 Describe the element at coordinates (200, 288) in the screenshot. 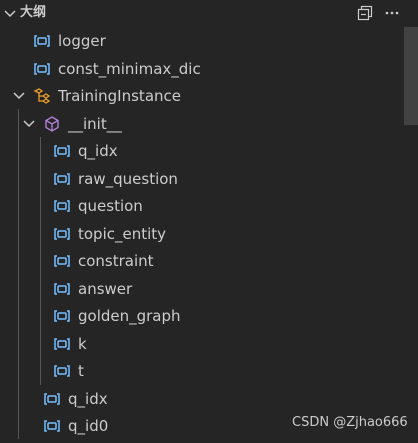

I see `tree-item-answer: answer` at that location.